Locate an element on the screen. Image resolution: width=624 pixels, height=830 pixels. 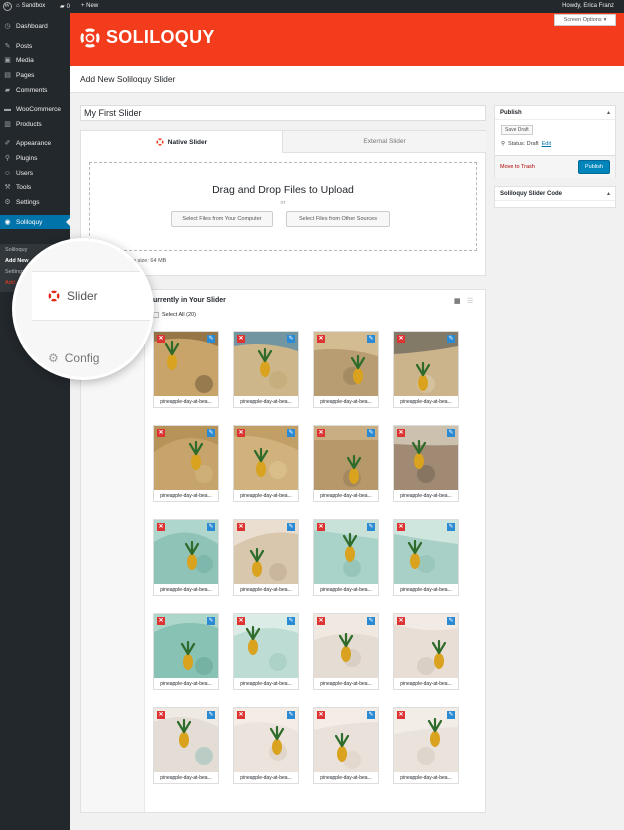
comments-link: ▰ 0 is located at coordinates (65, 7).